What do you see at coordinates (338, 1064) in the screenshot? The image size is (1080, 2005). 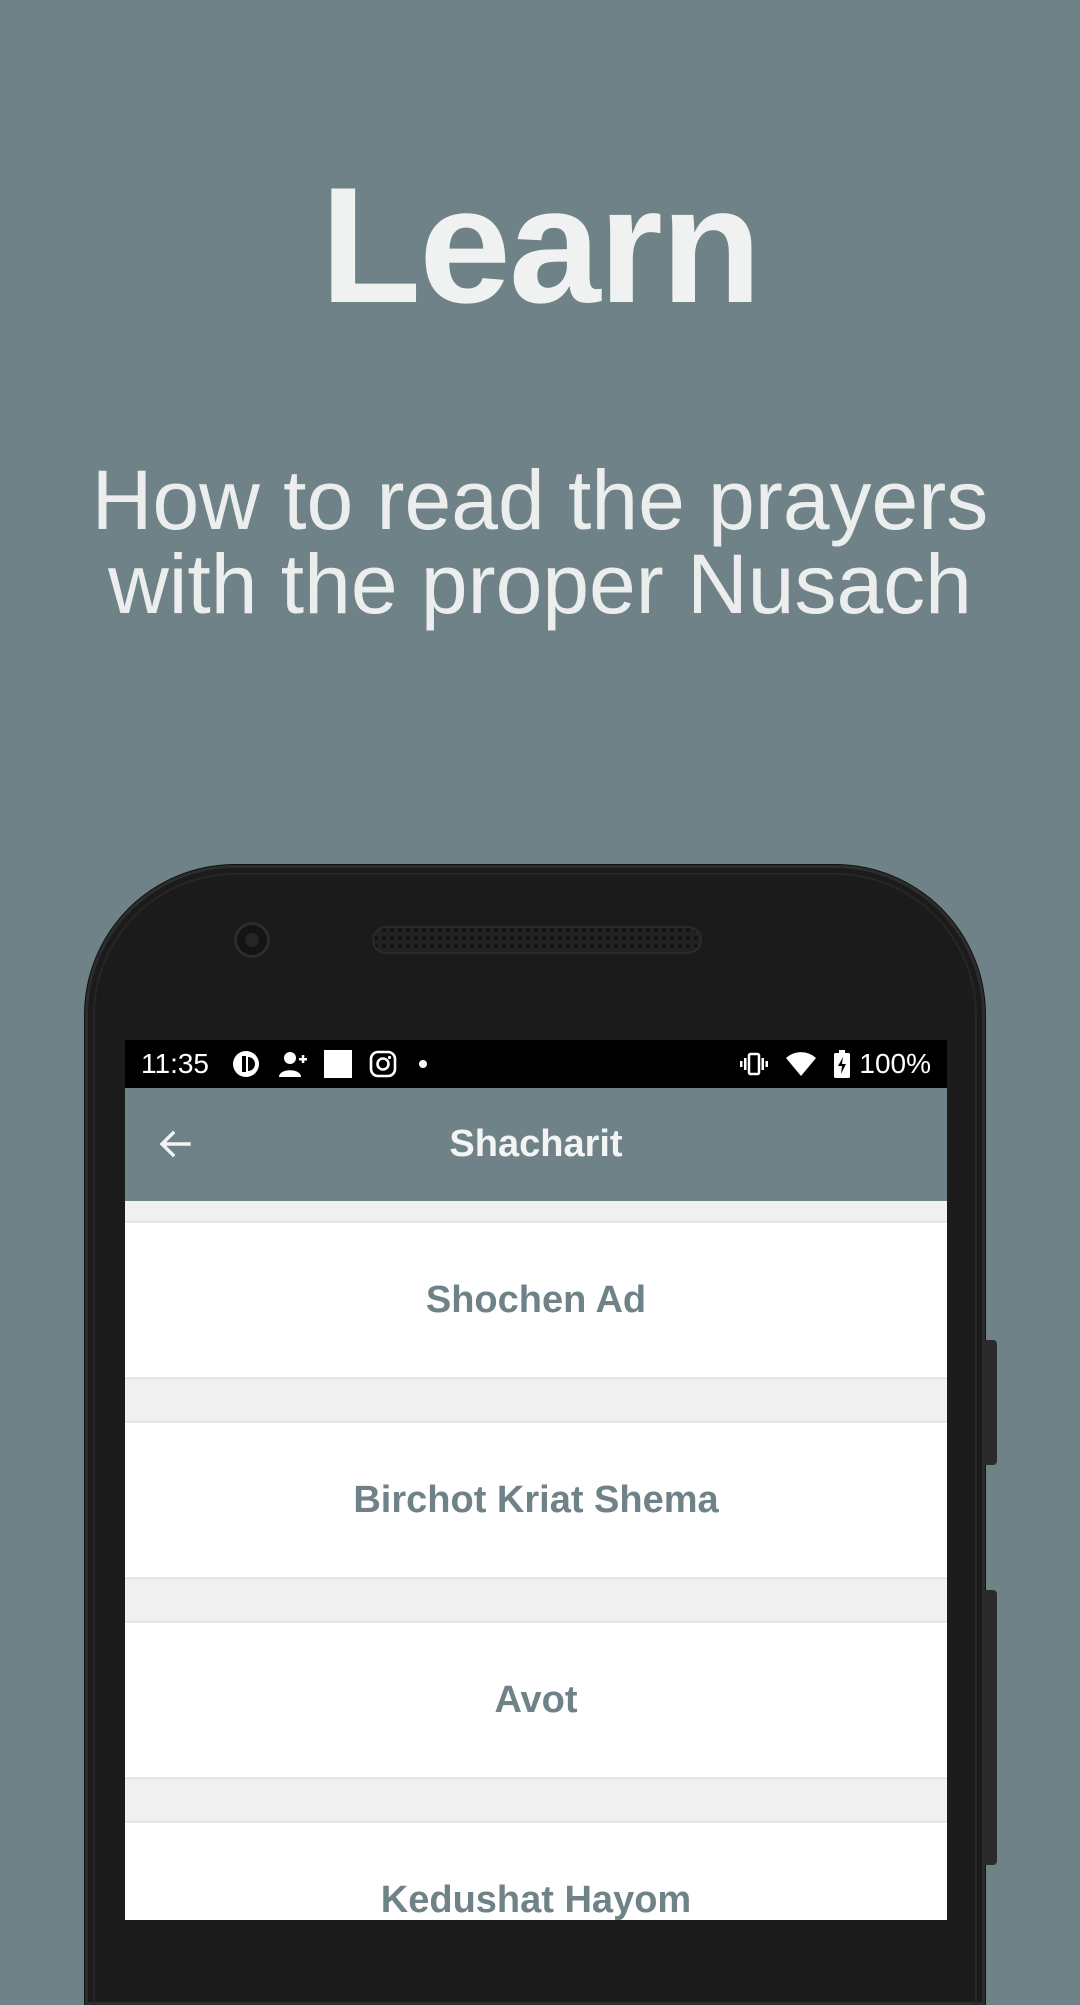 I see `white-square-icon` at bounding box center [338, 1064].